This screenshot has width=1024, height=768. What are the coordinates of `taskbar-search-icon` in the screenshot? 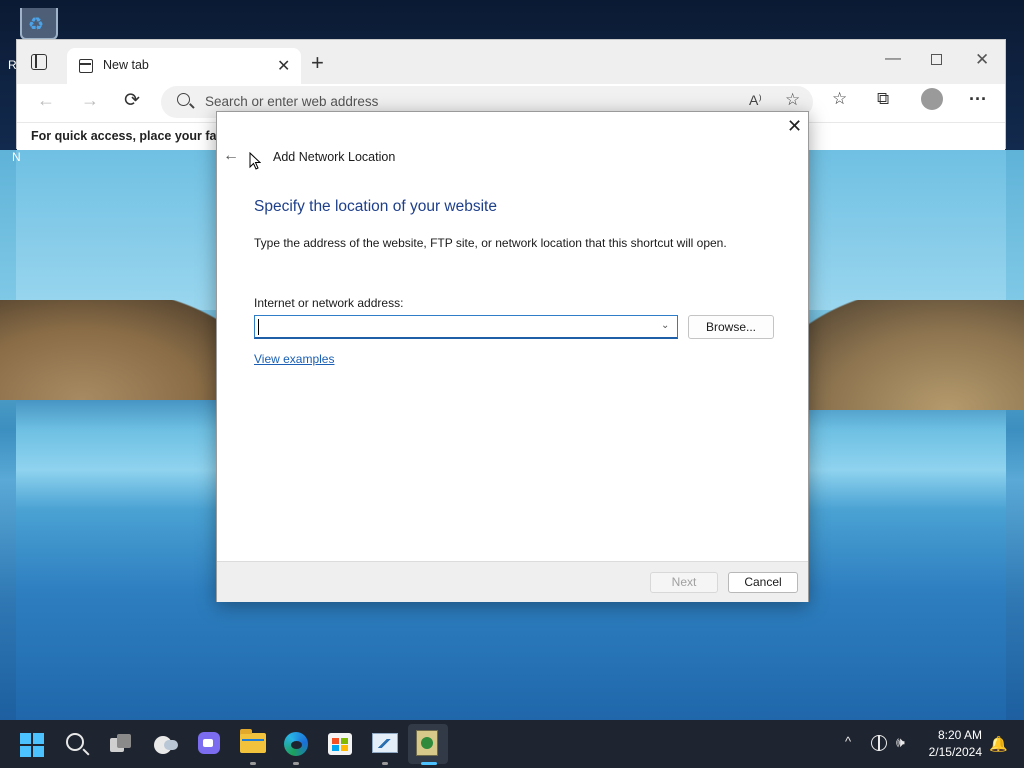 It's located at (75, 742).